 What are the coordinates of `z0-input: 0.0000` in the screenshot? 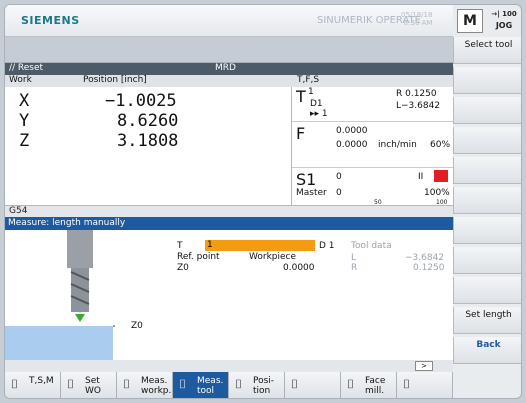 It's located at (299, 268).